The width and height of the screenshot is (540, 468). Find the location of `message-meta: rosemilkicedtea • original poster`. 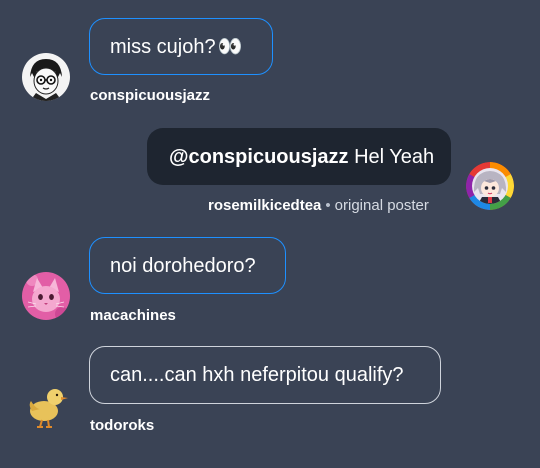

message-meta: rosemilkicedtea • original poster is located at coordinates (318, 205).